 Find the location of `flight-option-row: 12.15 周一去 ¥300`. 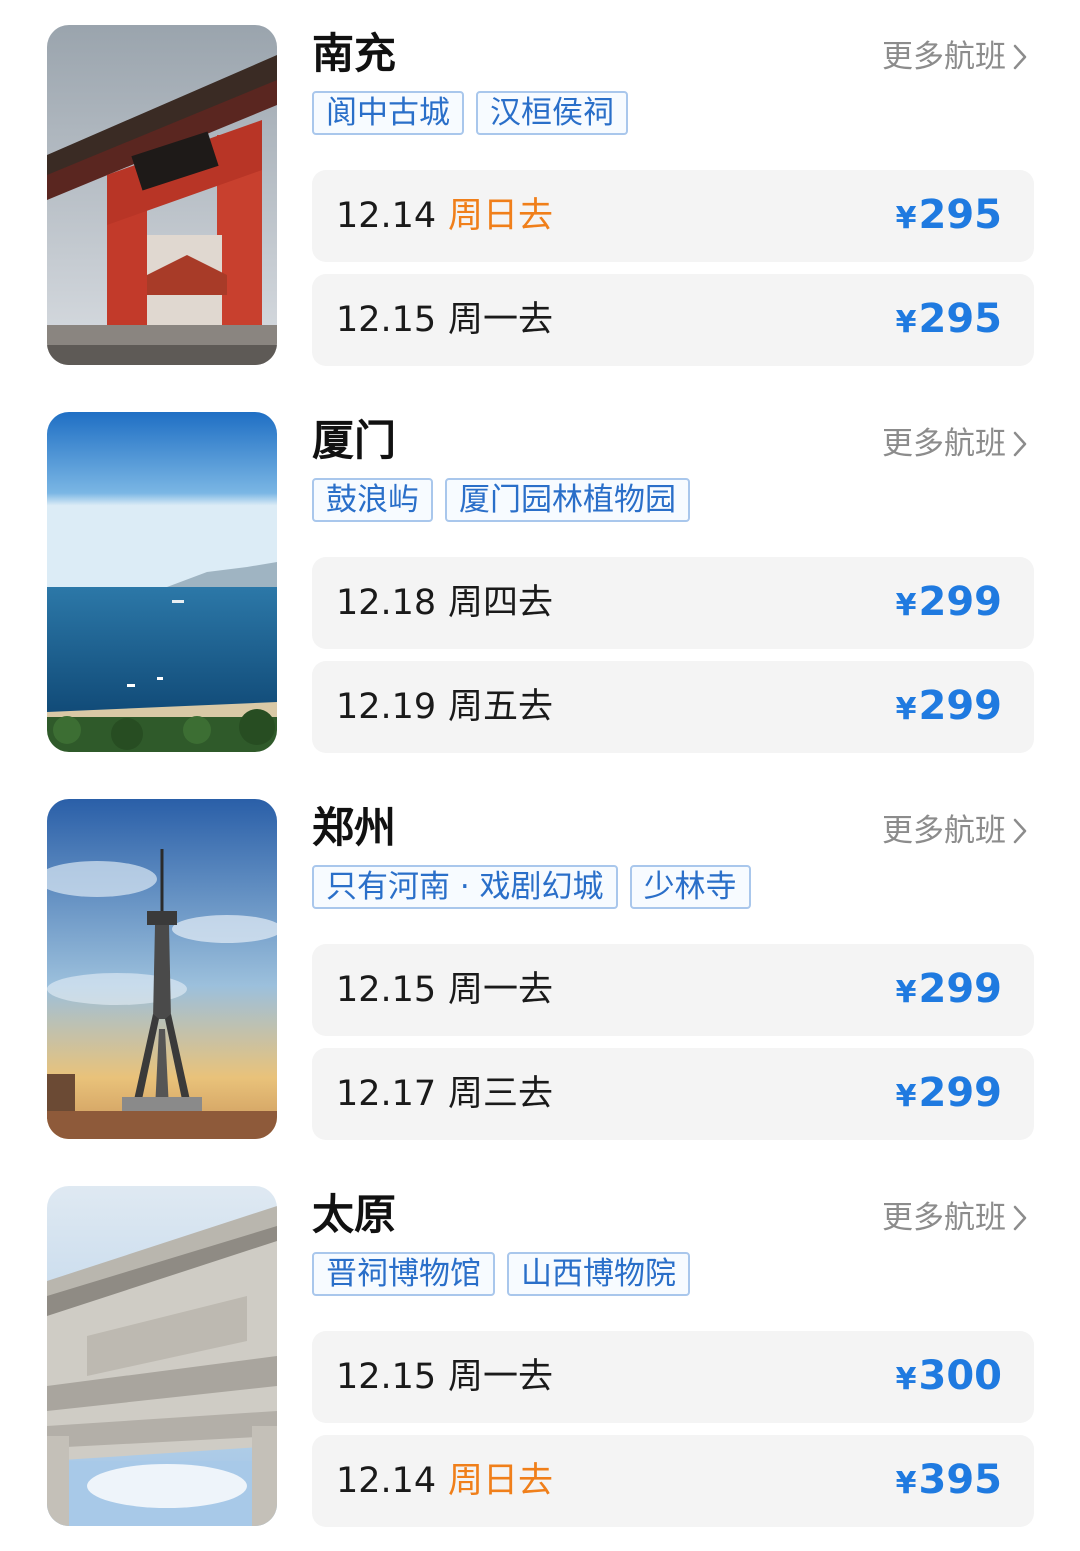

flight-option-row: 12.15 周一去 ¥300 is located at coordinates (673, 1377).